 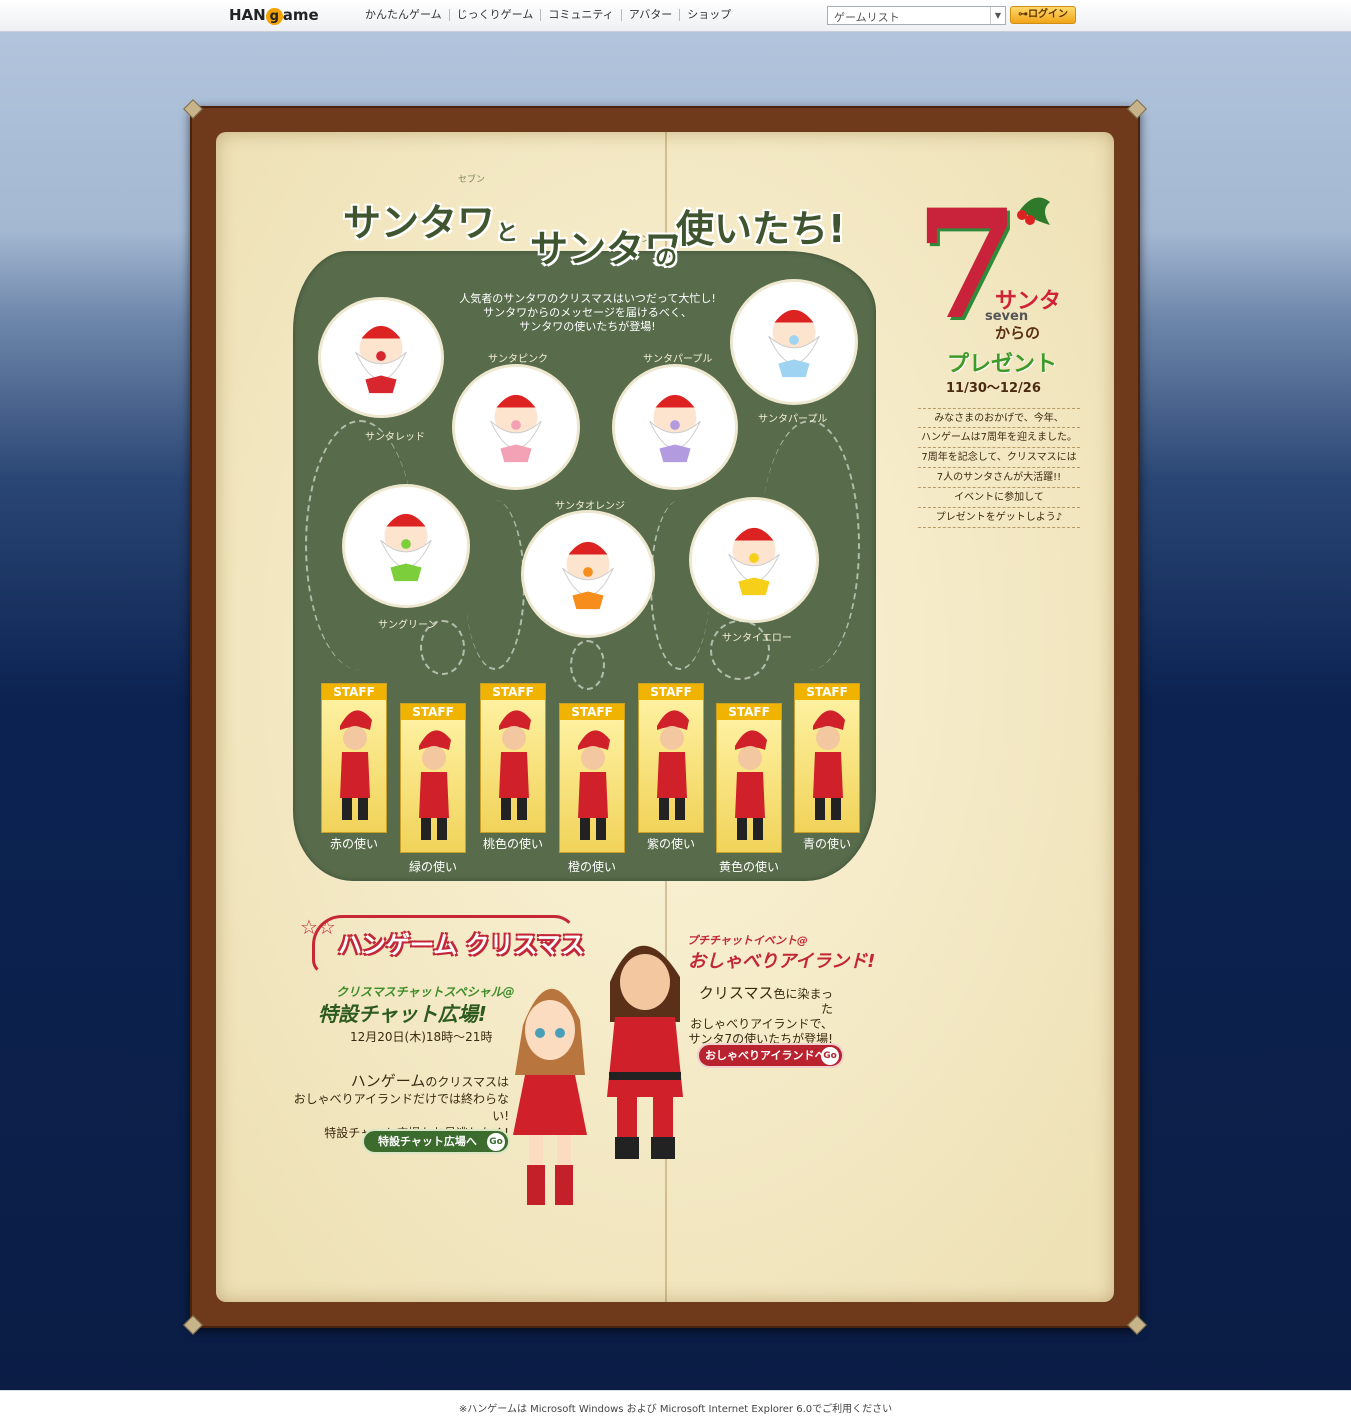 What do you see at coordinates (587, 298) in the screenshot?
I see `intro-line: 人気者のサンタワのクリスマスはいつだって大忙し!` at bounding box center [587, 298].